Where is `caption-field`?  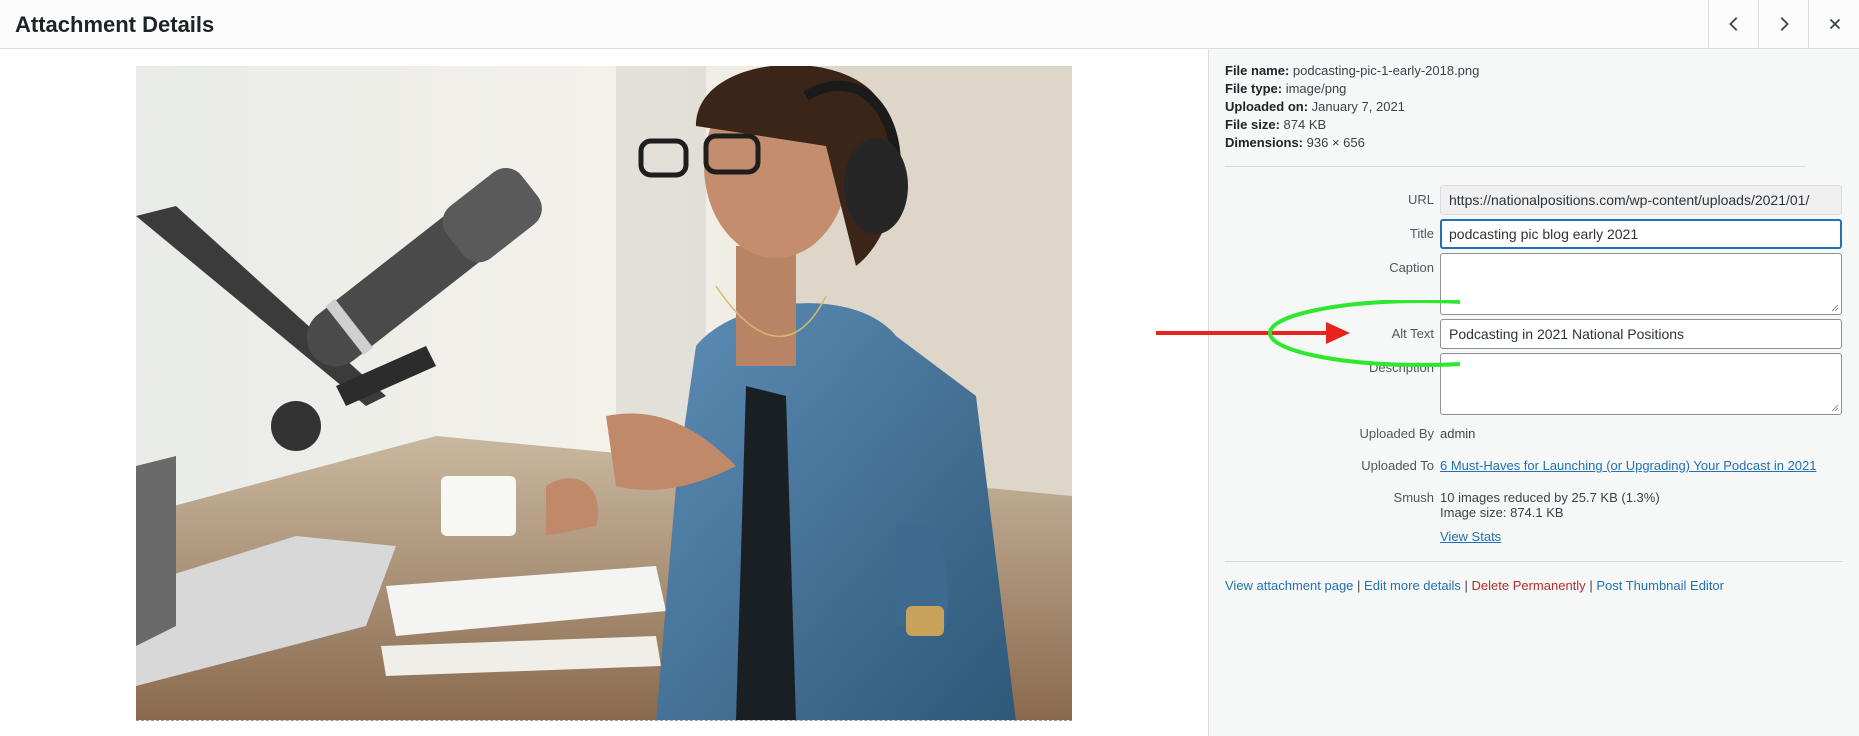 caption-field is located at coordinates (1641, 284).